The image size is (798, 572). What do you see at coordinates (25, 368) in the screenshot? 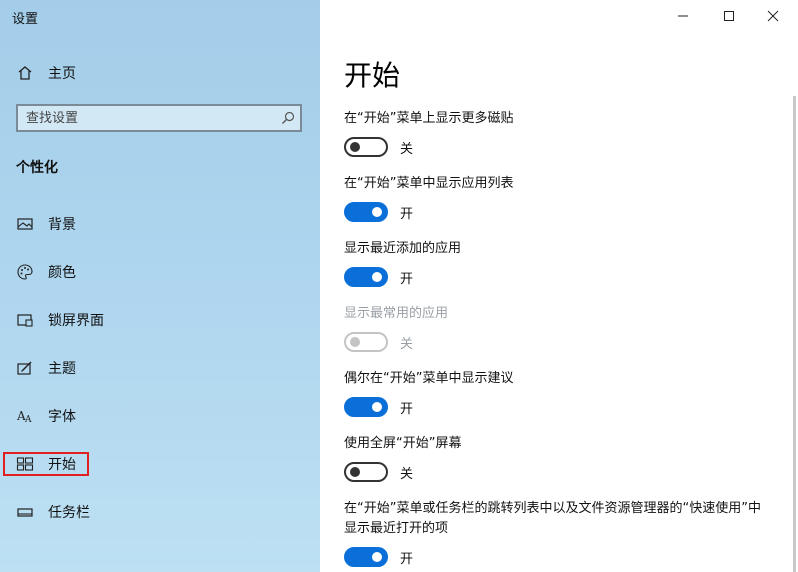
I see `theme-icon` at bounding box center [25, 368].